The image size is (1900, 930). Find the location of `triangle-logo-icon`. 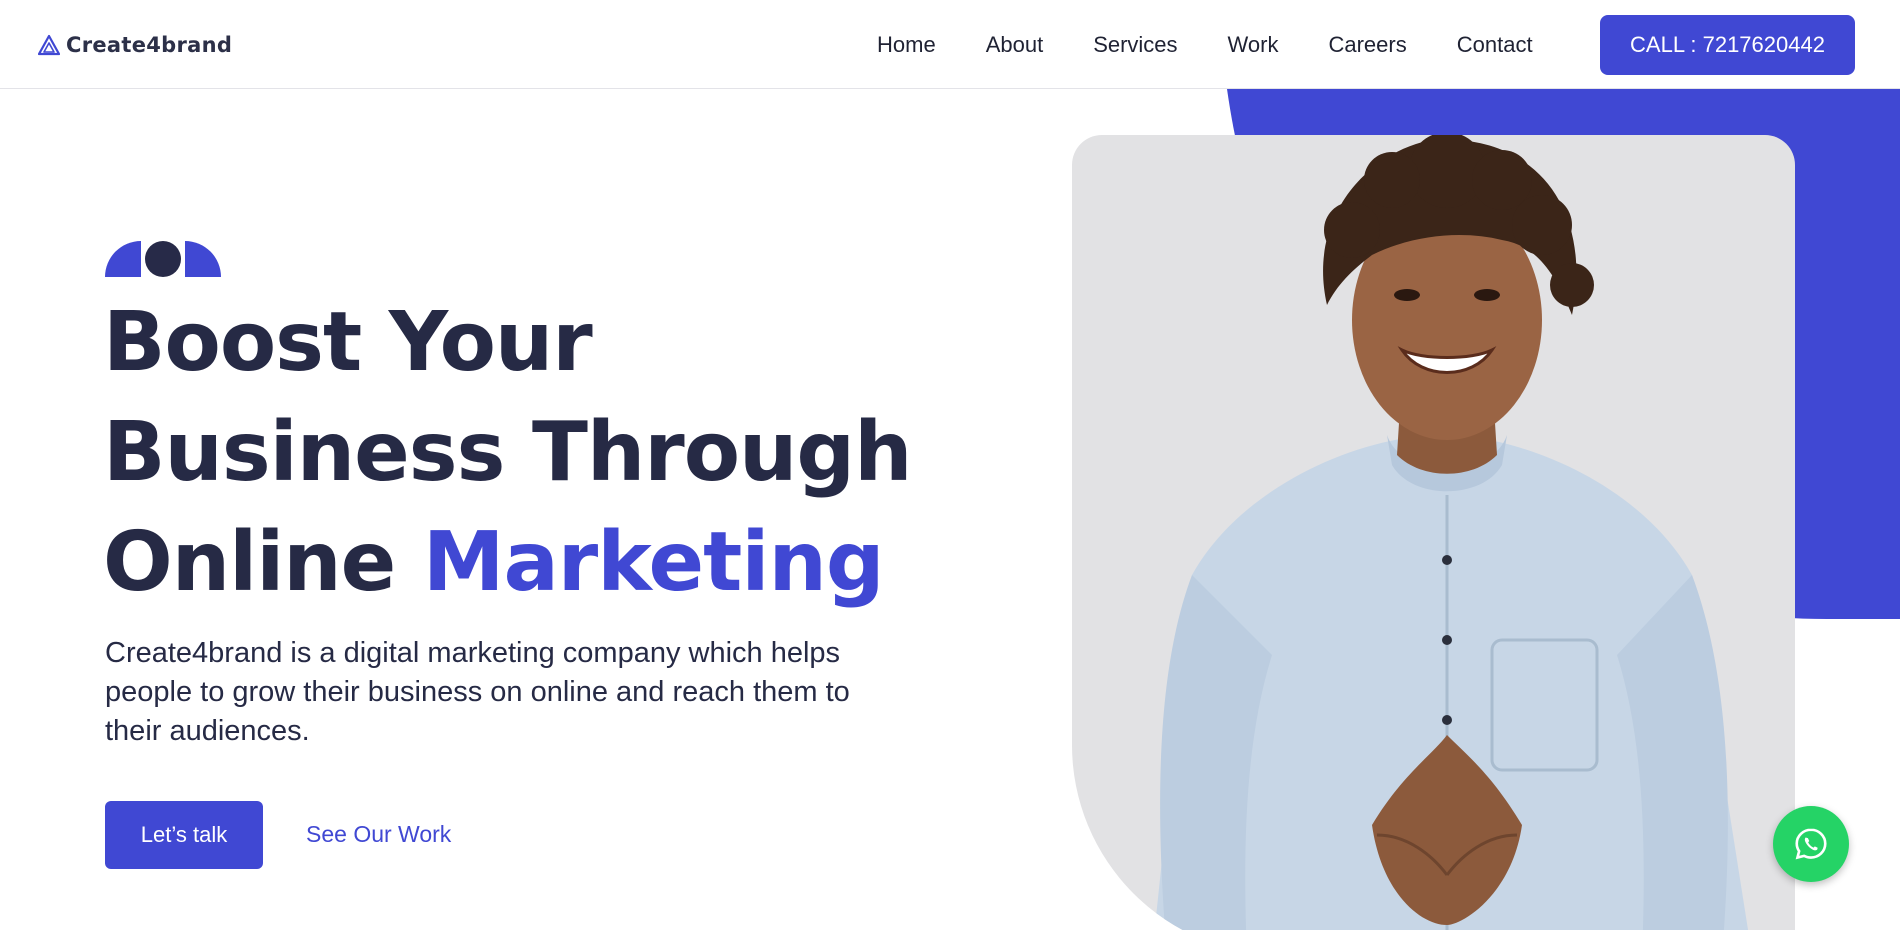

triangle-logo-icon is located at coordinates (49, 45).